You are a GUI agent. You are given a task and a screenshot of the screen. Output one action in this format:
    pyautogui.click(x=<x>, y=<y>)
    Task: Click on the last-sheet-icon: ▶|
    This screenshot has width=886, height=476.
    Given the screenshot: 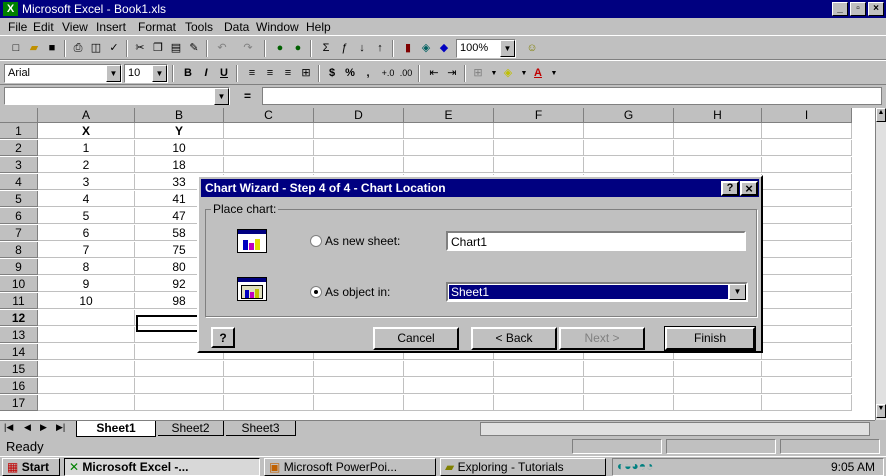 What is the action you would take?
    pyautogui.click(x=60, y=427)
    